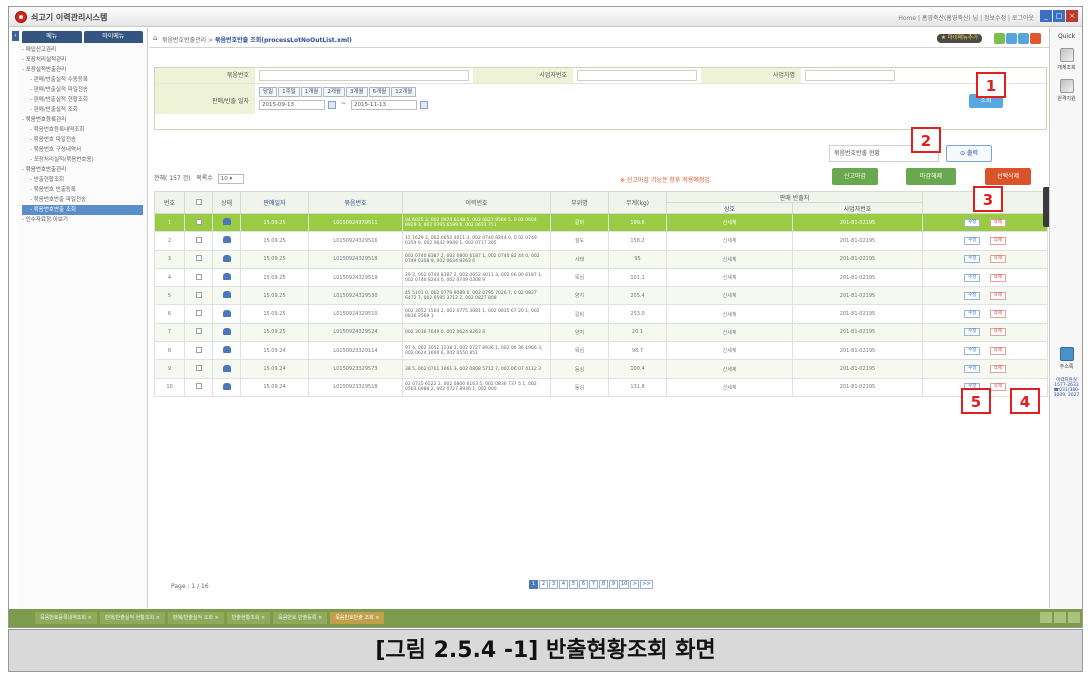 The width and height of the screenshot is (1090, 674). What do you see at coordinates (15, 36) in the screenshot?
I see `sidebar-collapse-icon: ‹` at bounding box center [15, 36].